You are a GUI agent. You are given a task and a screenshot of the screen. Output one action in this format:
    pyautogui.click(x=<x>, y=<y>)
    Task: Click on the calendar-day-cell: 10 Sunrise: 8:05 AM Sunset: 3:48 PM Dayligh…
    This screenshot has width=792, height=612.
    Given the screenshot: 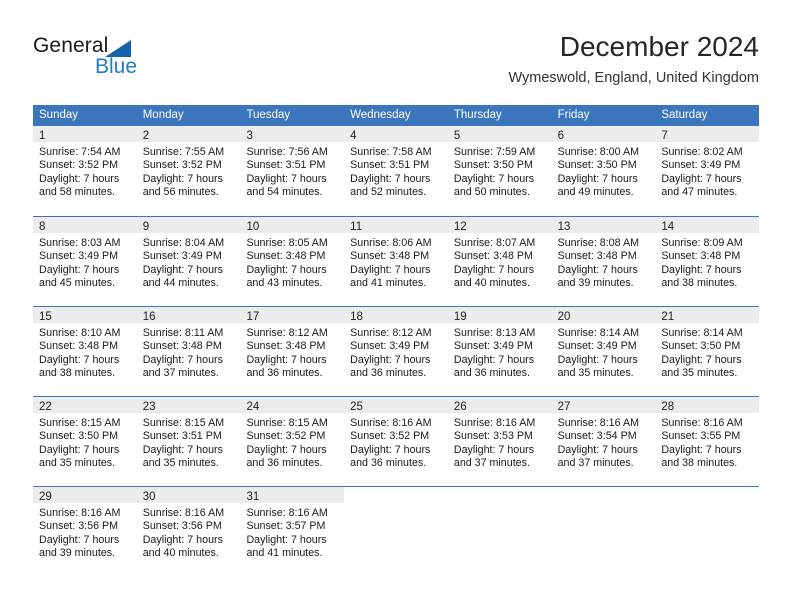 What is the action you would take?
    pyautogui.click(x=292, y=261)
    